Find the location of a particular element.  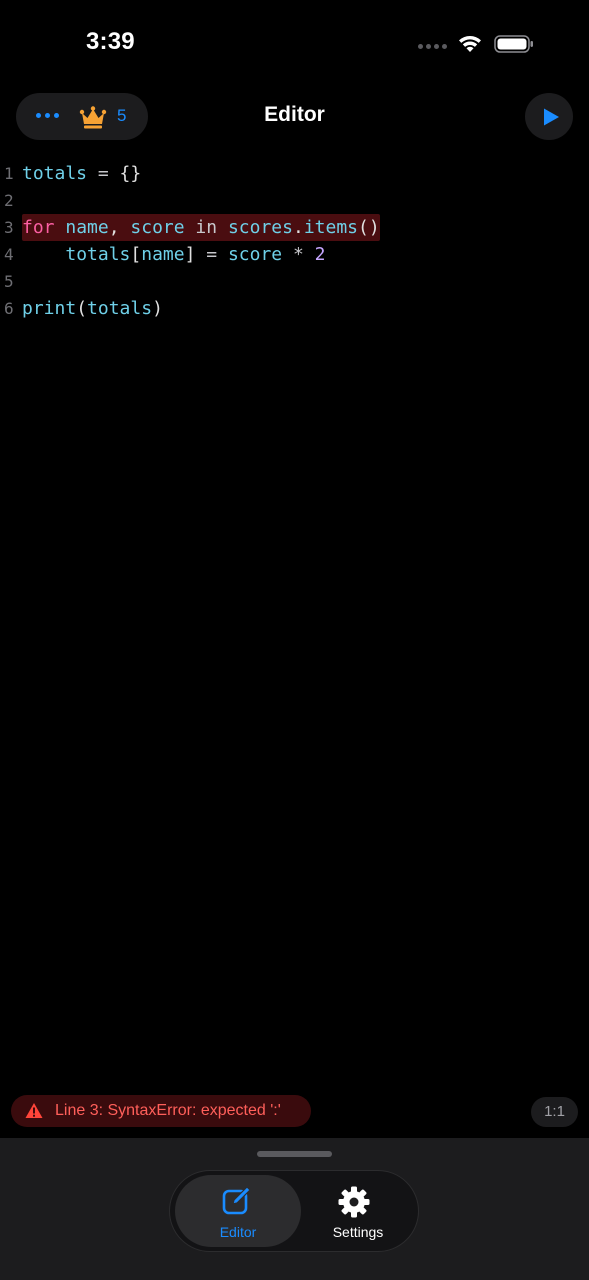

line-number: 6 is located at coordinates (9, 308).